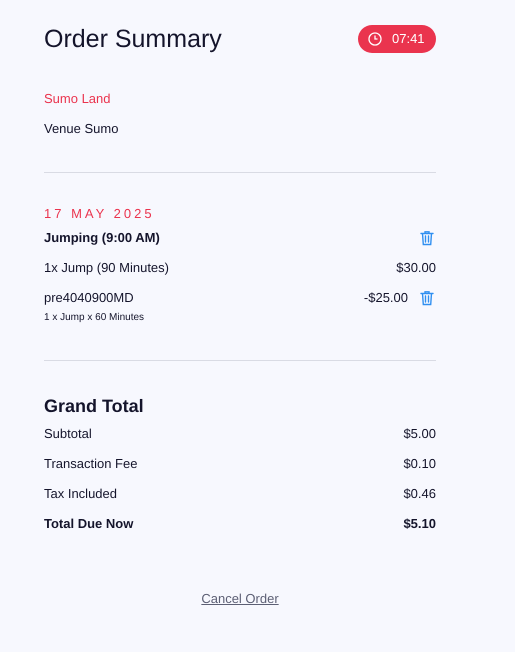 The width and height of the screenshot is (515, 652). I want to click on line-item-amount: -$25.00, so click(386, 298).